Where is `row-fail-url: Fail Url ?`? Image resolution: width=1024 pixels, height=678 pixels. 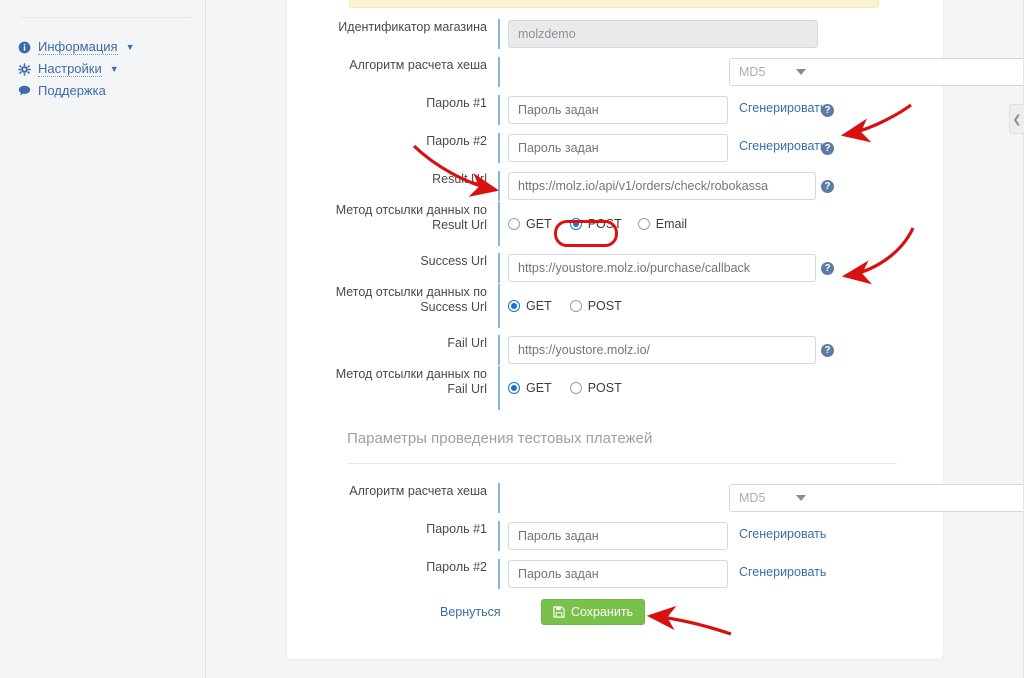 row-fail-url: Fail Url ? is located at coordinates (615, 350).